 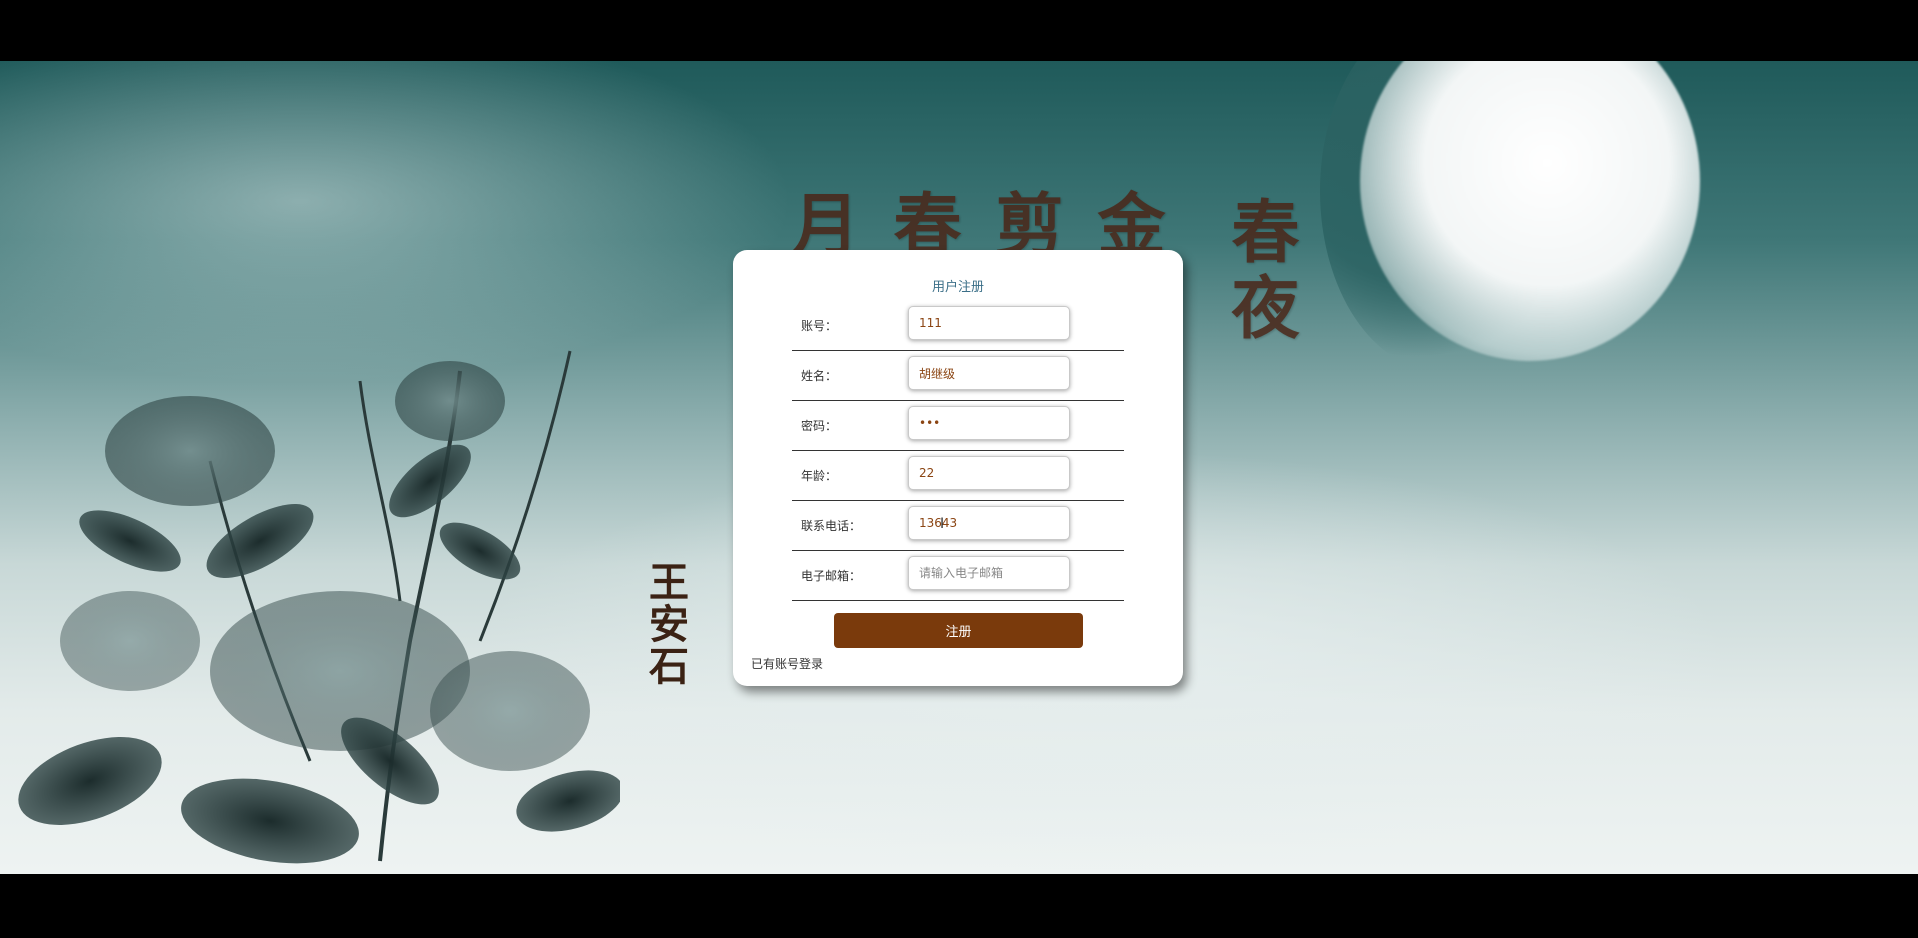 What do you see at coordinates (959, 30) in the screenshot?
I see `top-letterbox` at bounding box center [959, 30].